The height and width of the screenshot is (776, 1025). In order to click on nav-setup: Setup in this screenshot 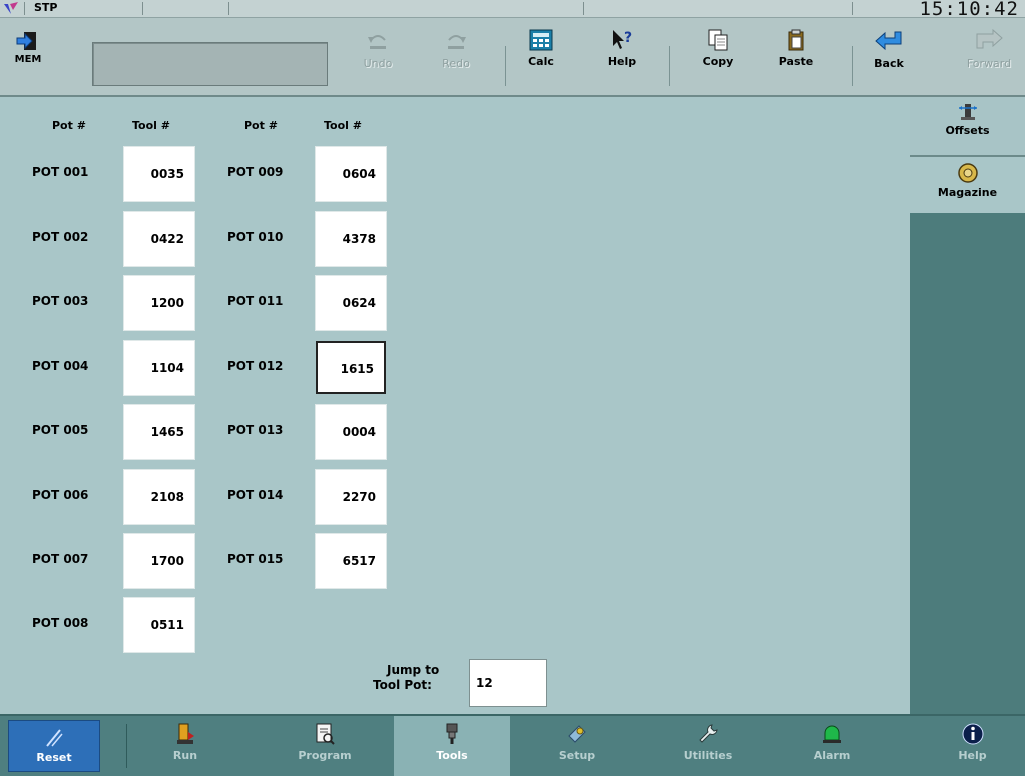, I will do `click(577, 746)`.